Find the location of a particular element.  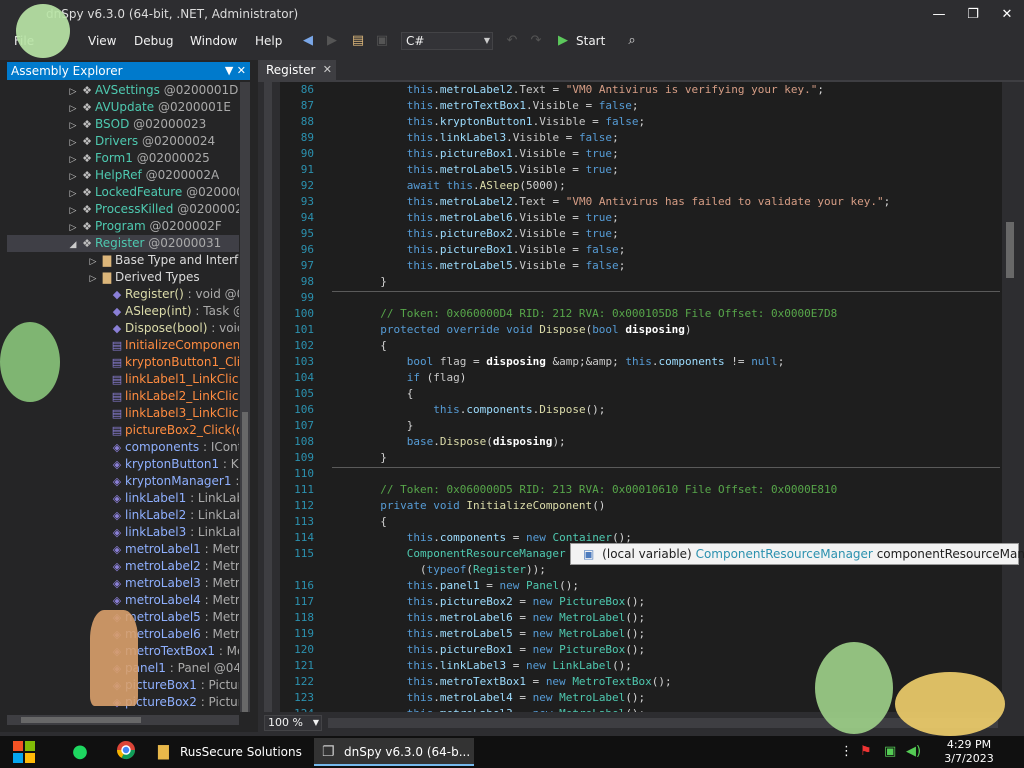

code-line: 119 this.metroLabel5 = new MetroLabel(); is located at coordinates (462, 634).